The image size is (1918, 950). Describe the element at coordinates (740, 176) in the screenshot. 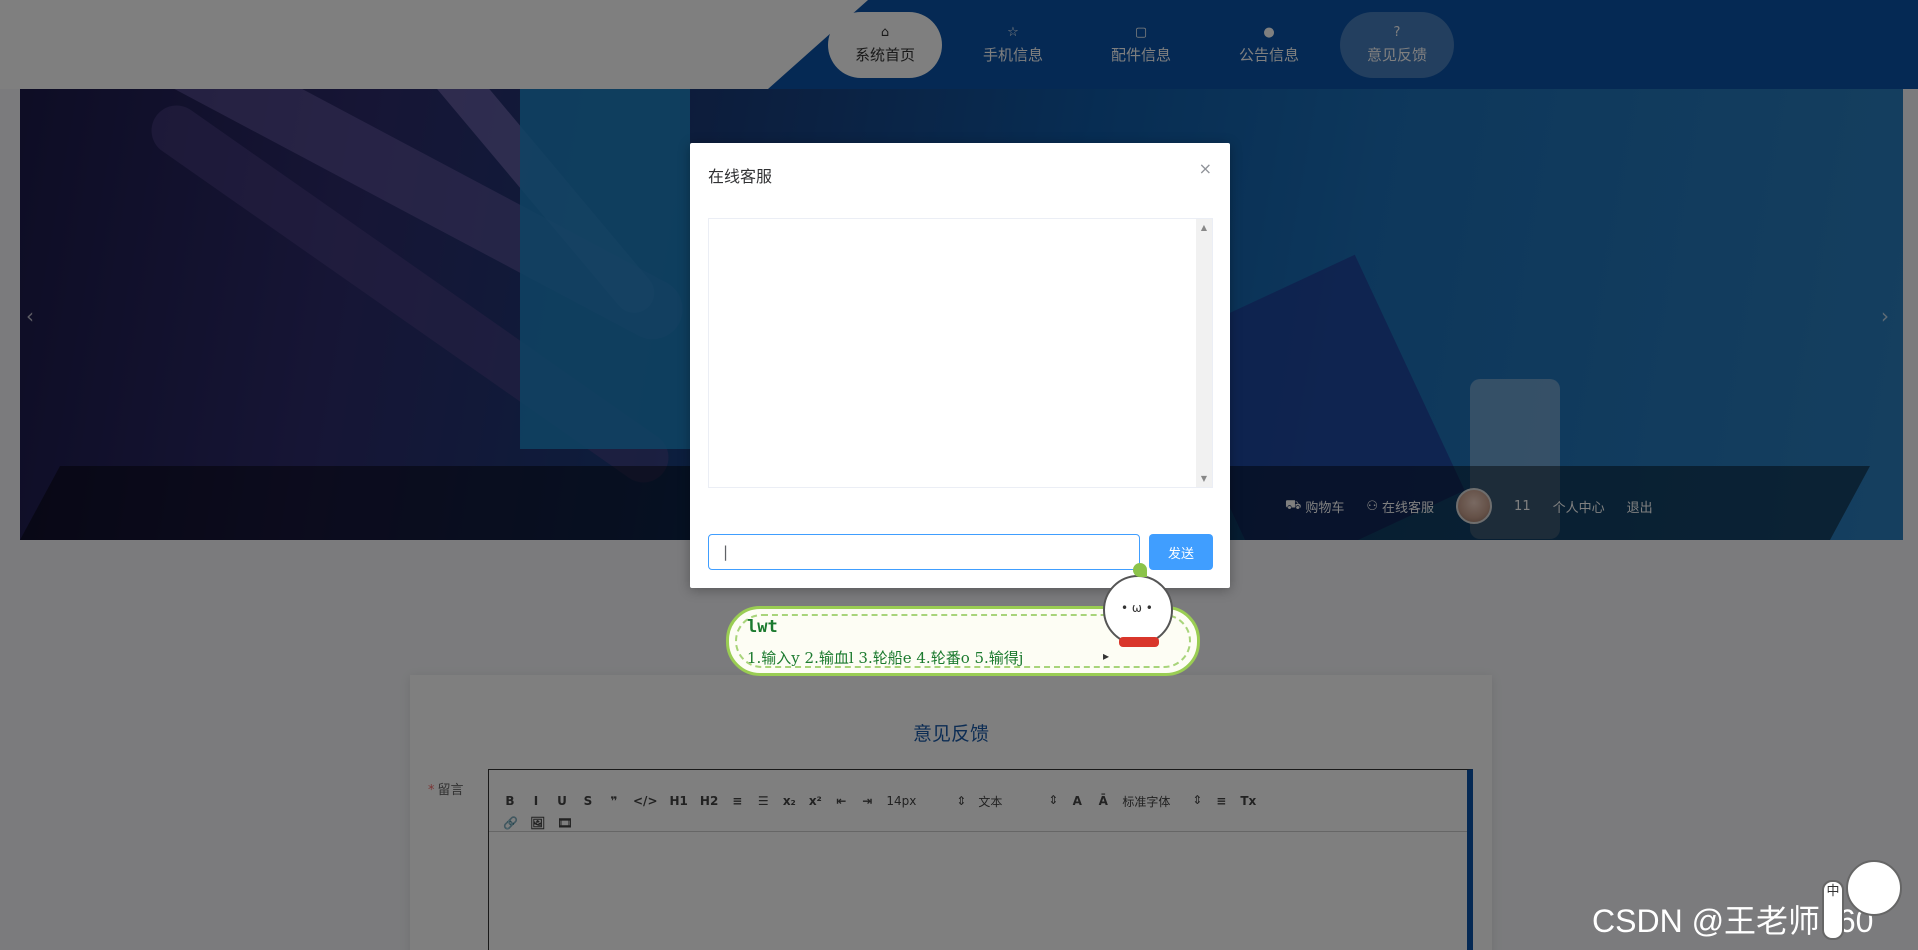

I see `dialog-title: 在线客服` at that location.